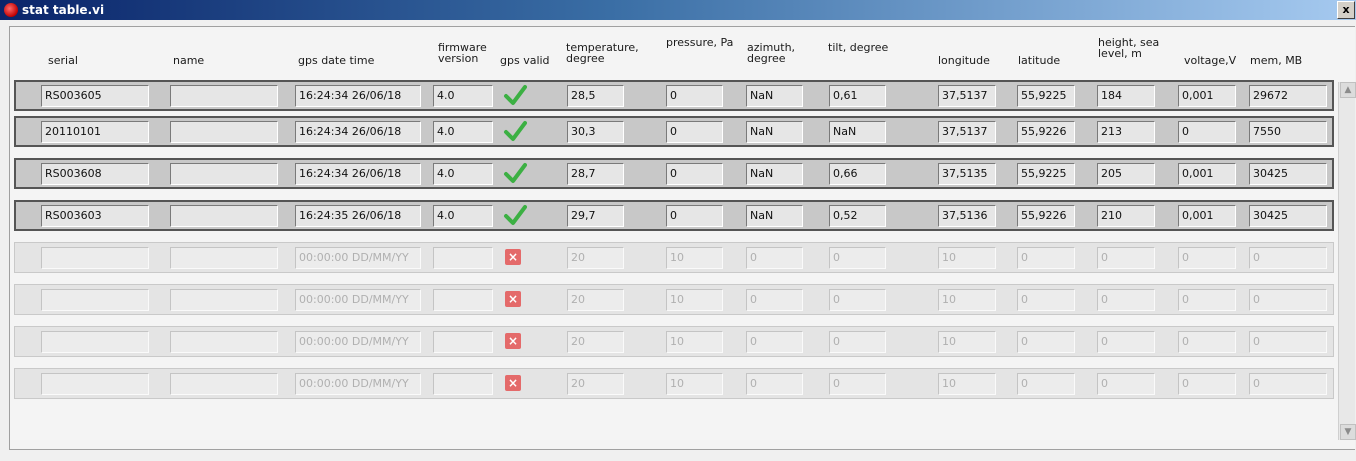  What do you see at coordinates (95, 174) in the screenshot?
I see `serial-field: RS003608` at bounding box center [95, 174].